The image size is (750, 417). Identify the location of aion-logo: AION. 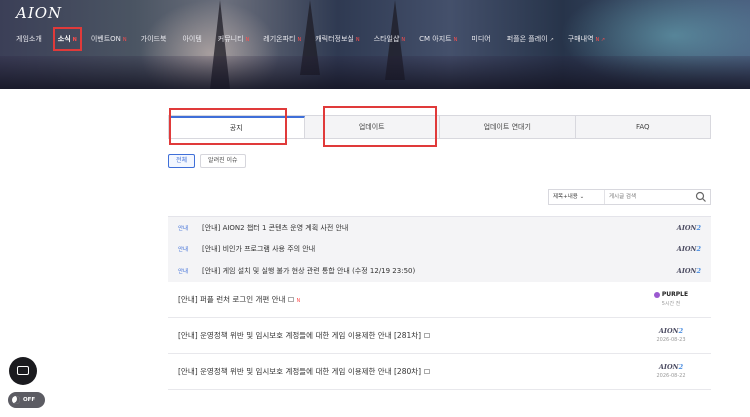
(39, 13).